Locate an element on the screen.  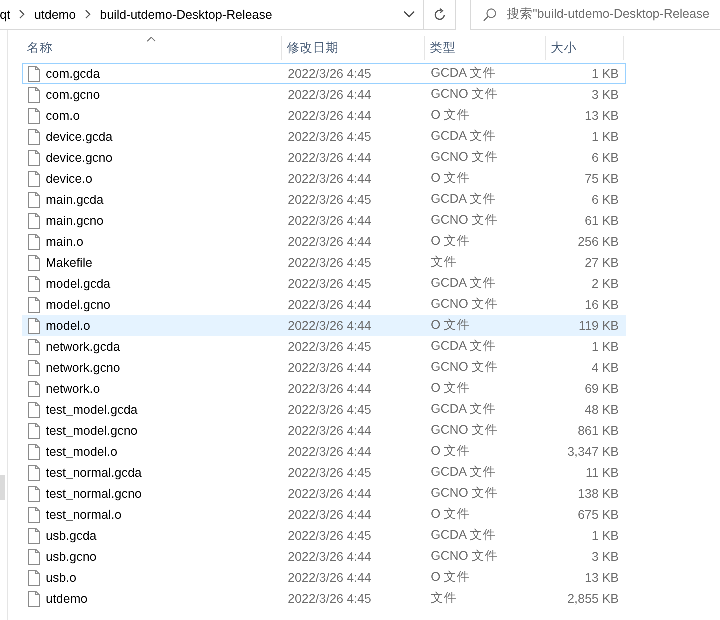
file-row: model.gcda 2022/3/26 4:45 GCDA 文件 2 KB is located at coordinates (324, 283).